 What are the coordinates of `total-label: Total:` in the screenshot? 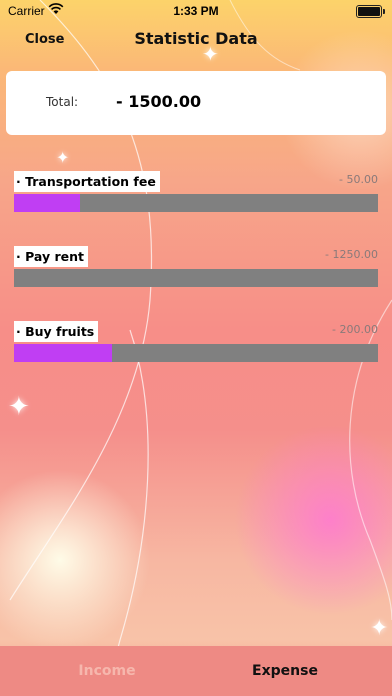 It's located at (62, 102).